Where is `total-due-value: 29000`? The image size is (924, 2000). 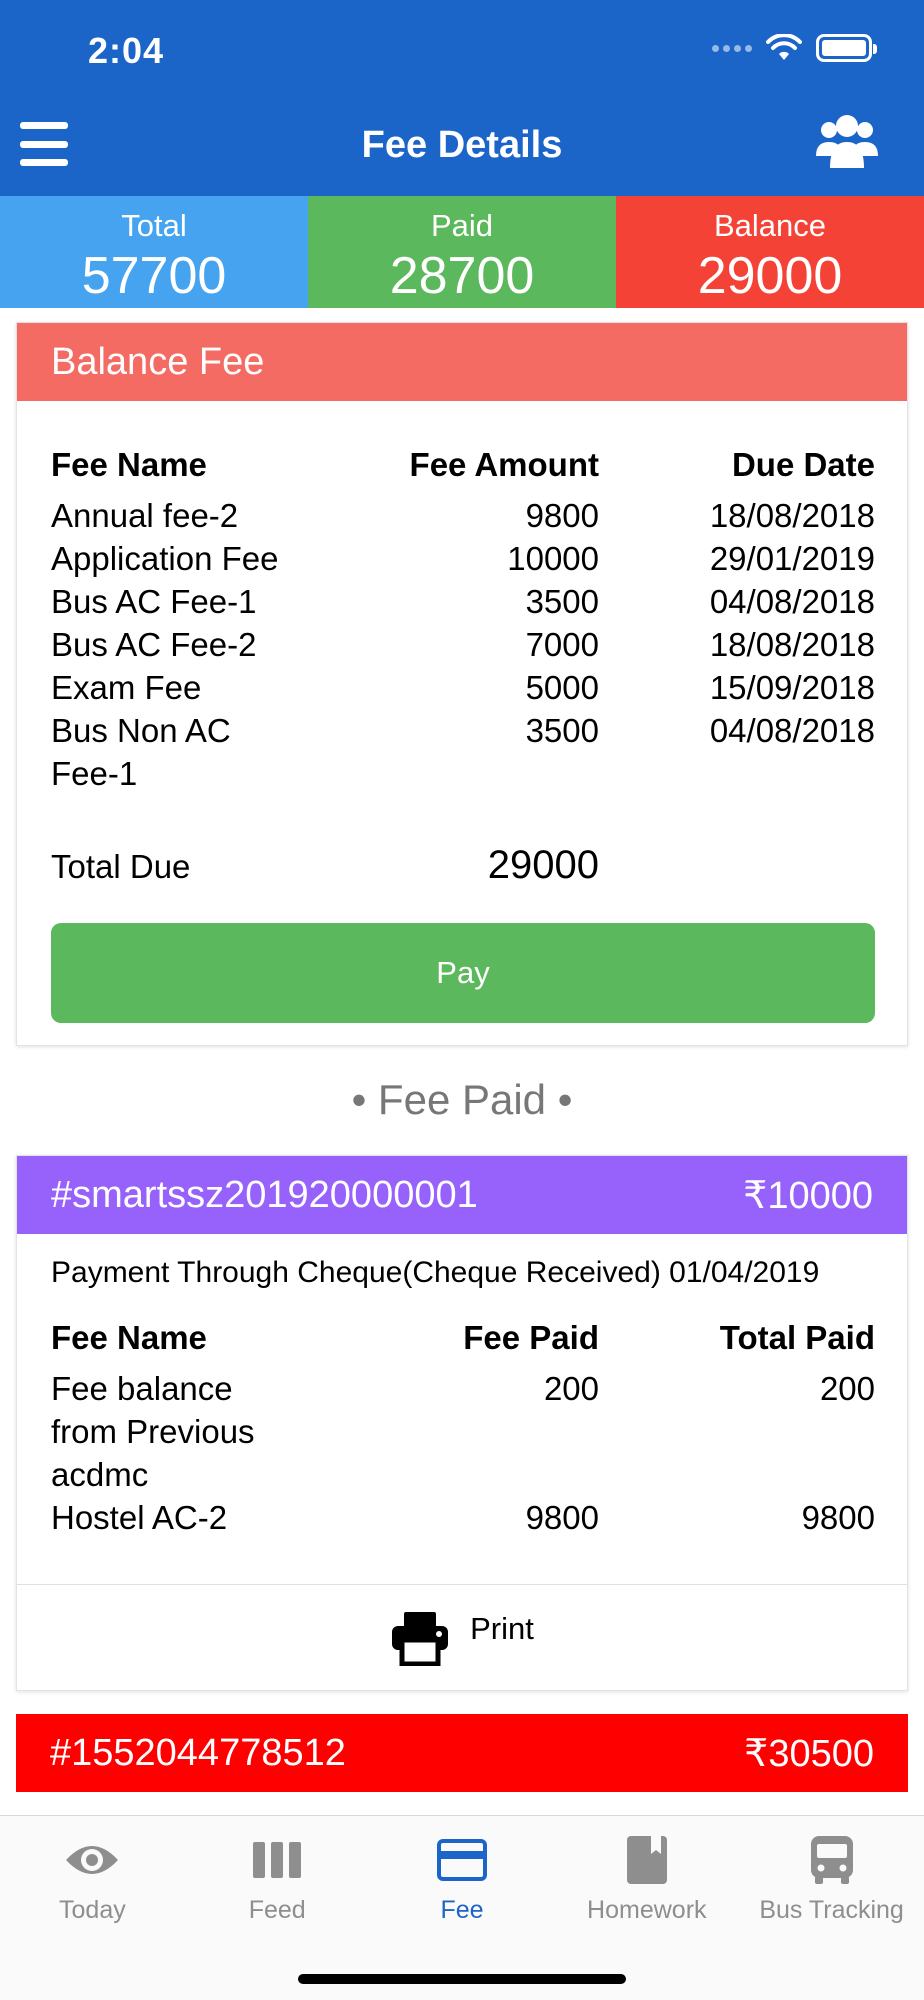 total-due-value: 29000 is located at coordinates (543, 865).